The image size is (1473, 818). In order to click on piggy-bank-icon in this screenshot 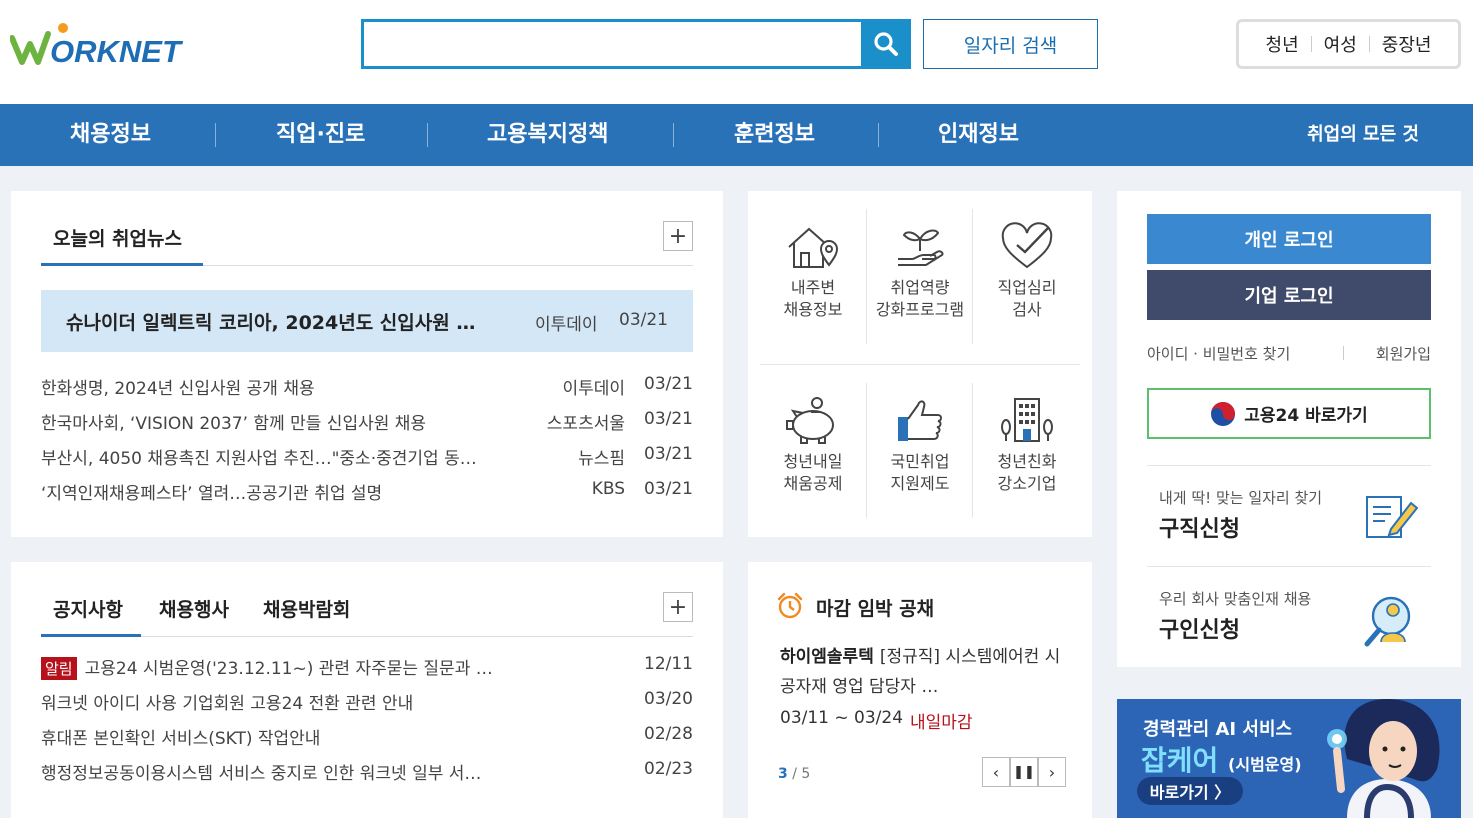, I will do `click(810, 420)`.